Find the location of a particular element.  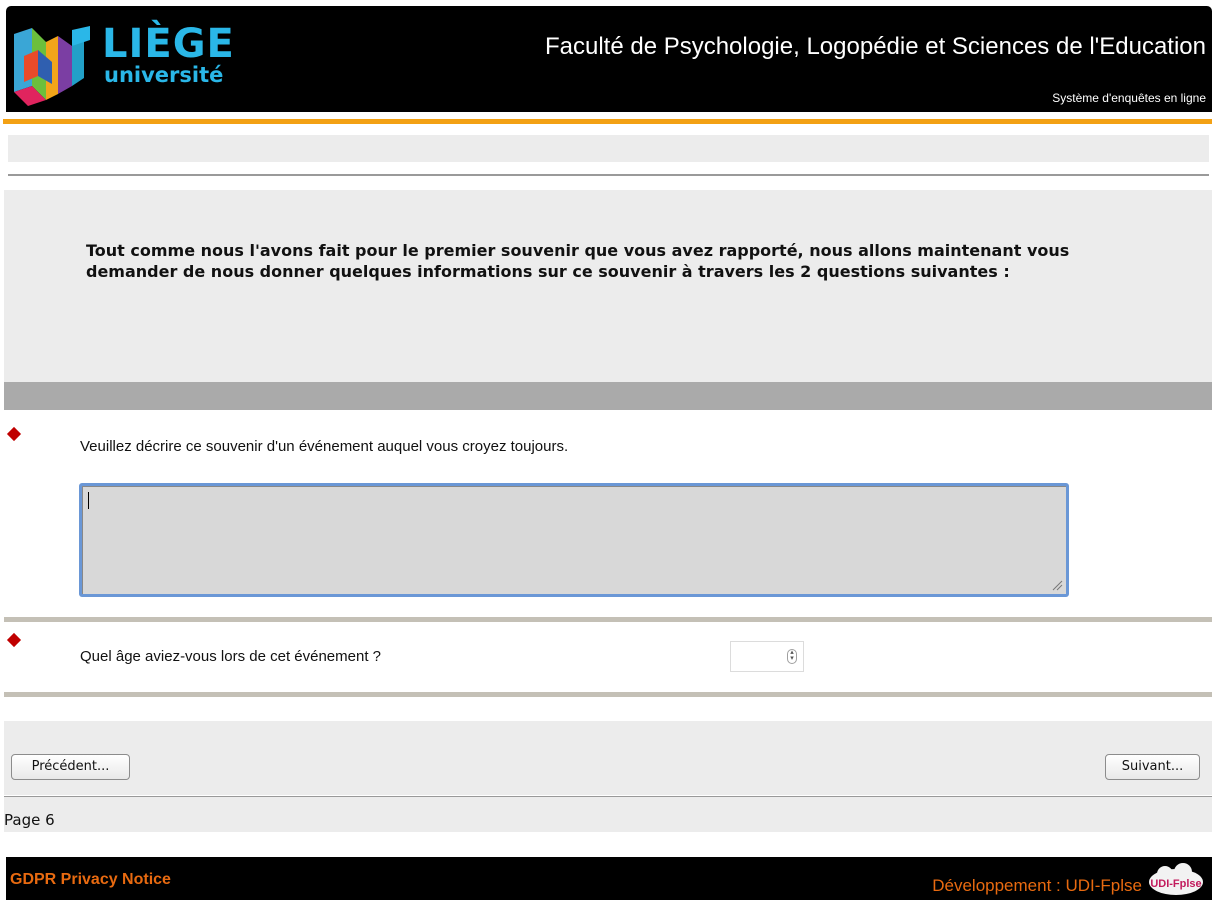

udi-fplse-logo: UDI-Fplse is located at coordinates (1176, 880).